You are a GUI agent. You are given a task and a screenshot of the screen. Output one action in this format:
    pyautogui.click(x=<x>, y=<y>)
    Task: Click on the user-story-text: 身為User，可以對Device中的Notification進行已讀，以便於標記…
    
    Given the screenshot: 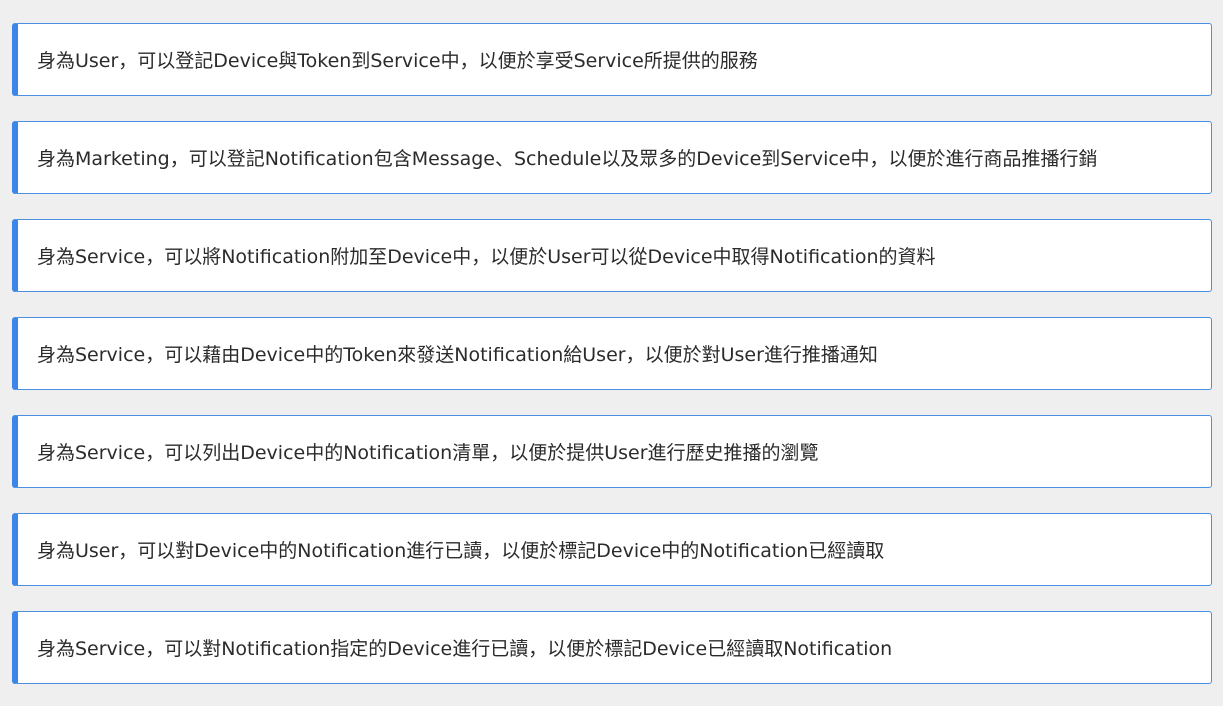 What is the action you would take?
    pyautogui.click(x=461, y=551)
    